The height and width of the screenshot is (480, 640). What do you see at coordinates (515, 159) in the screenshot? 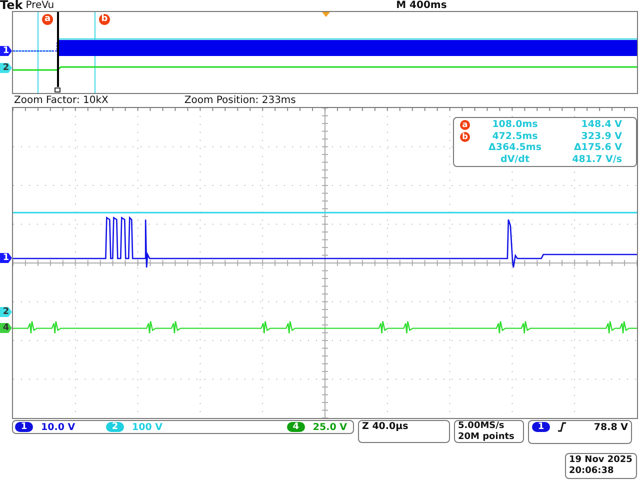
I see `readout-time: dV/dt` at bounding box center [515, 159].